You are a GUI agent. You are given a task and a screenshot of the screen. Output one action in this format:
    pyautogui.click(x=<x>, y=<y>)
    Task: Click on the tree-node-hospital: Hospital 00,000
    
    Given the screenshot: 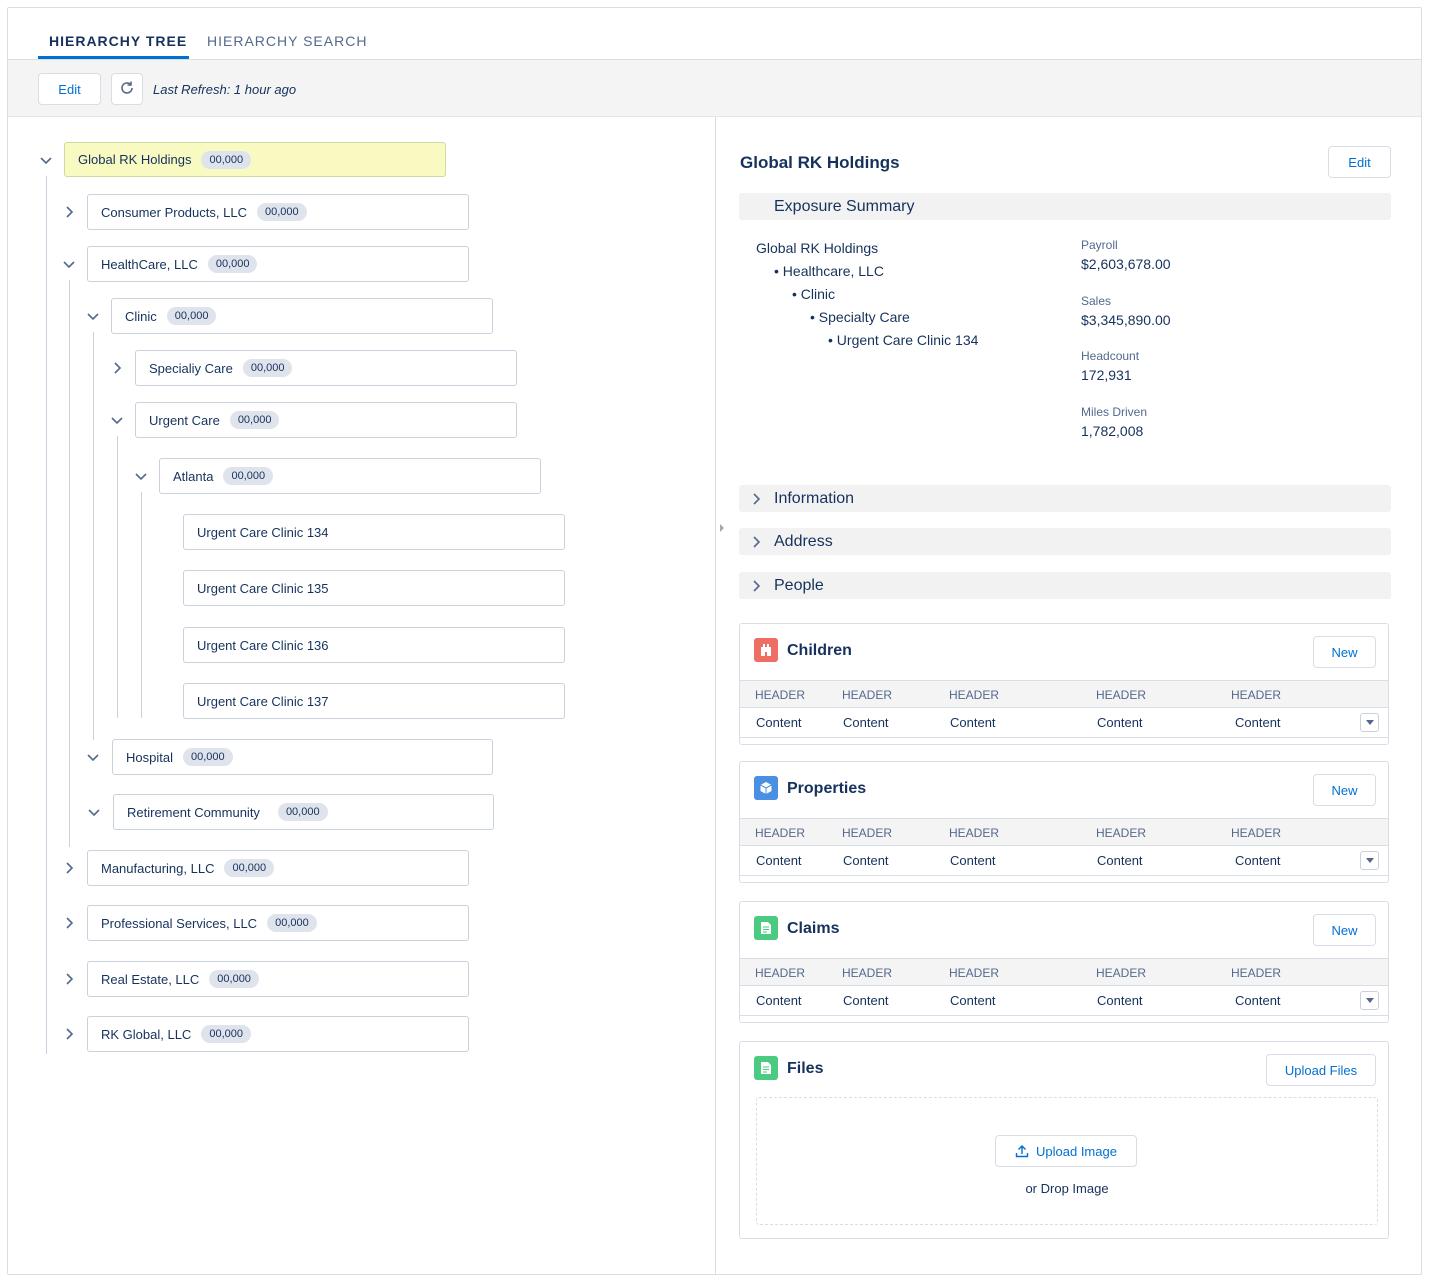 What is the action you would take?
    pyautogui.click(x=302, y=757)
    